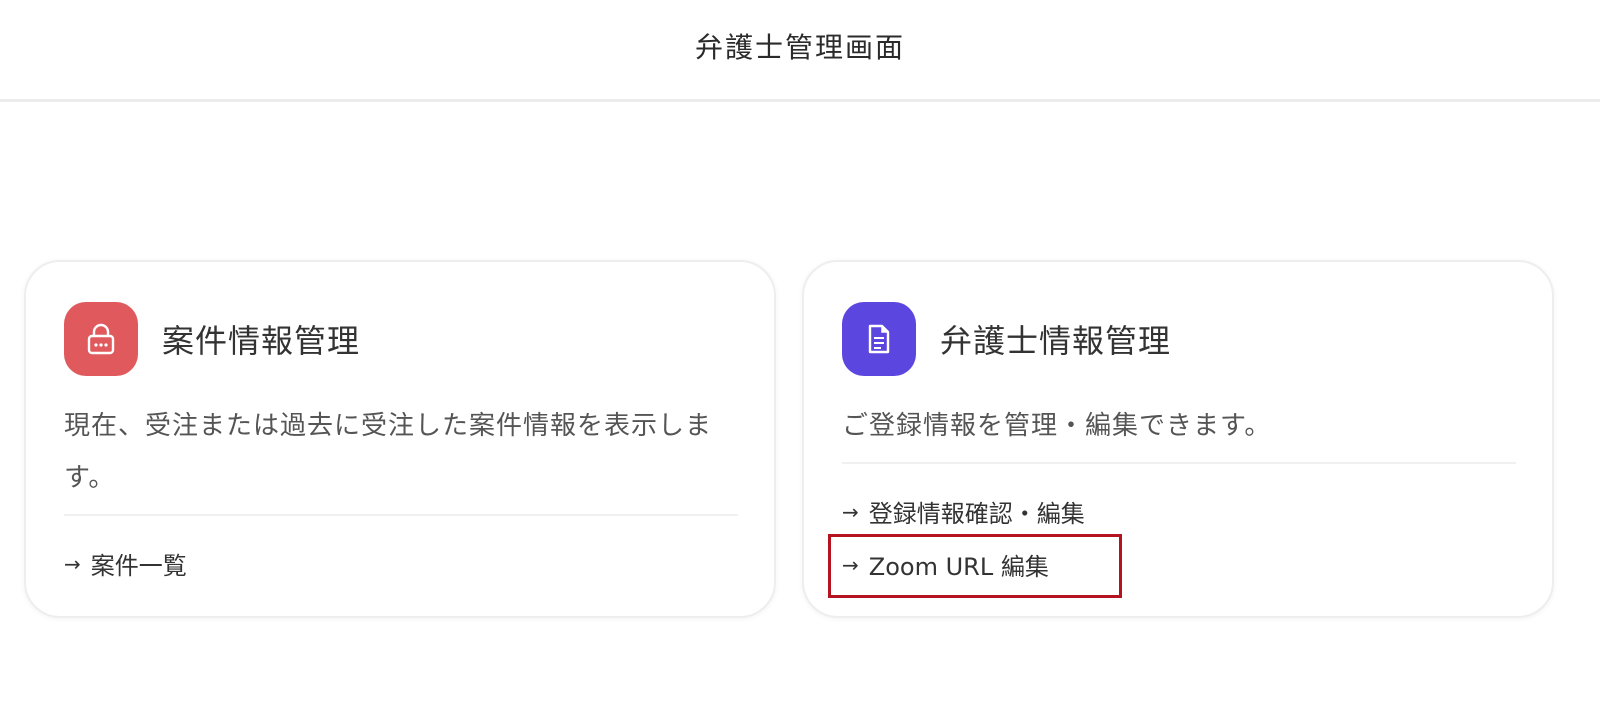  What do you see at coordinates (261, 341) in the screenshot?
I see `card-title: 案件情報管理` at bounding box center [261, 341].